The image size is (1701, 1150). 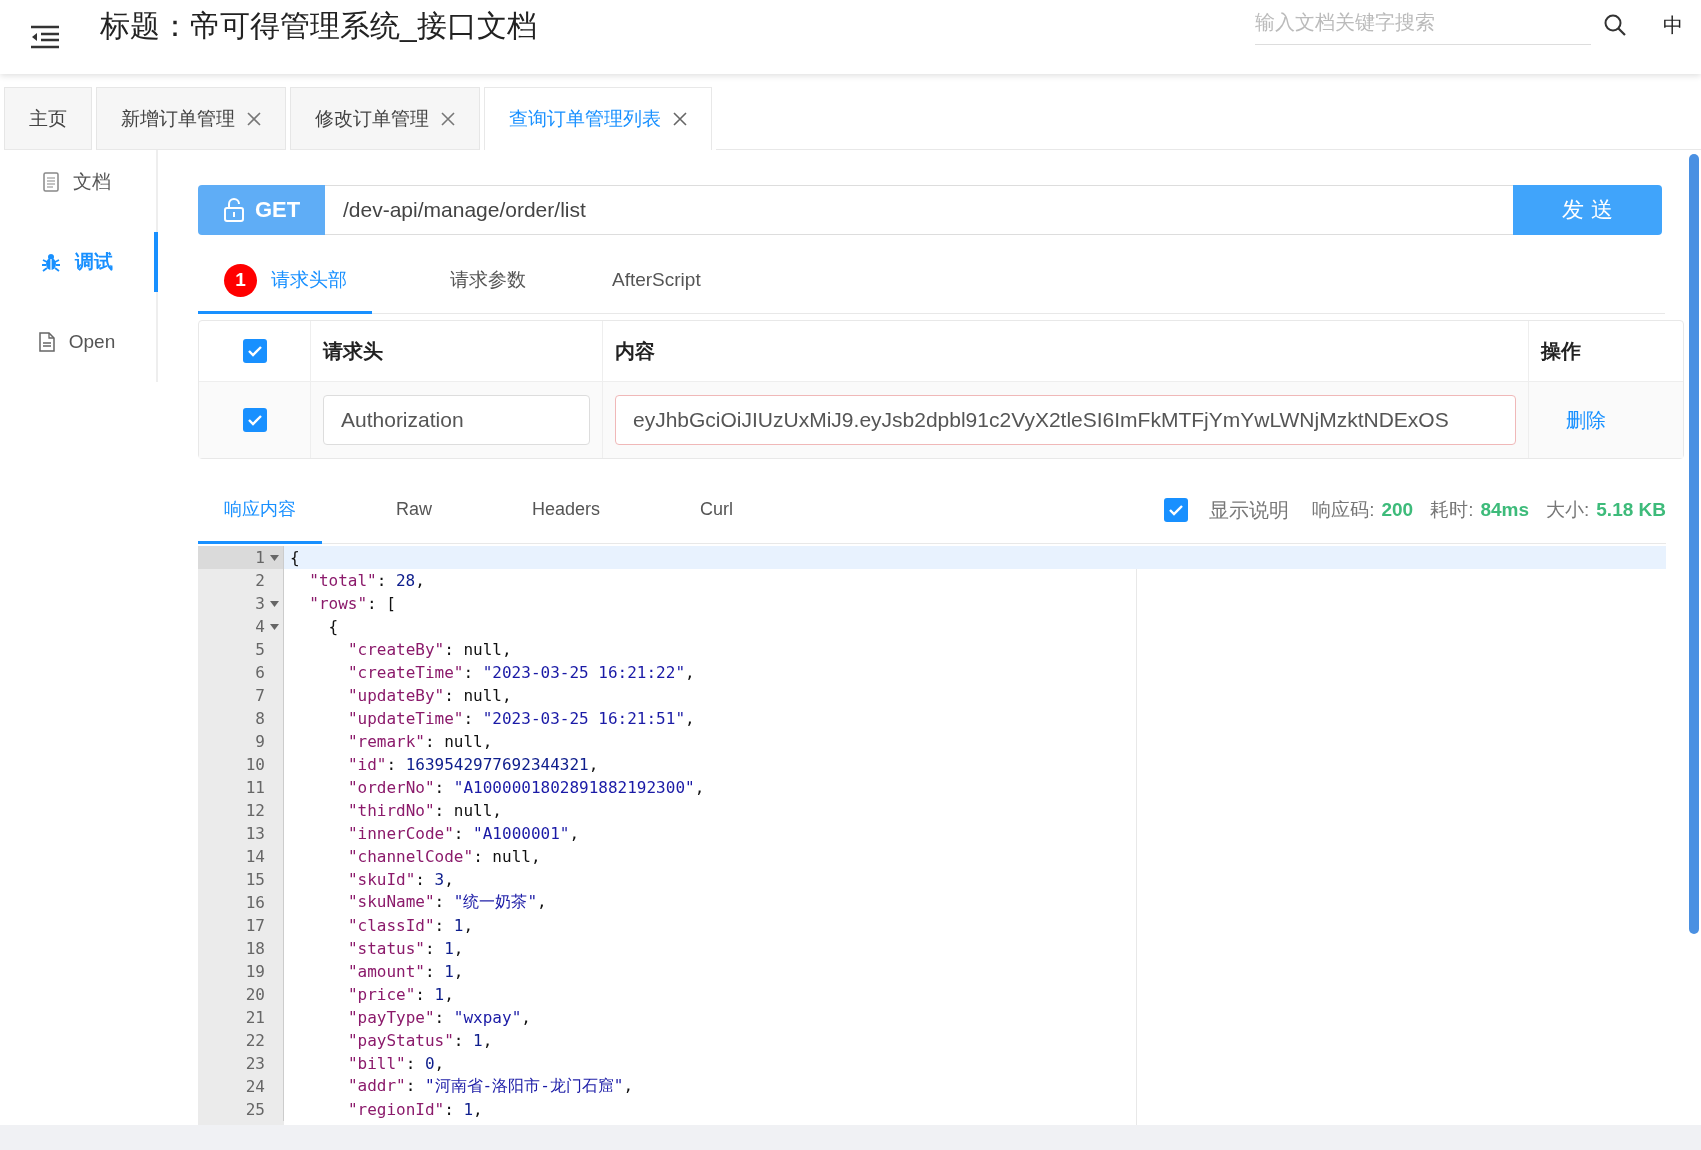 What do you see at coordinates (260, 603) in the screenshot?
I see `line-number: 3` at bounding box center [260, 603].